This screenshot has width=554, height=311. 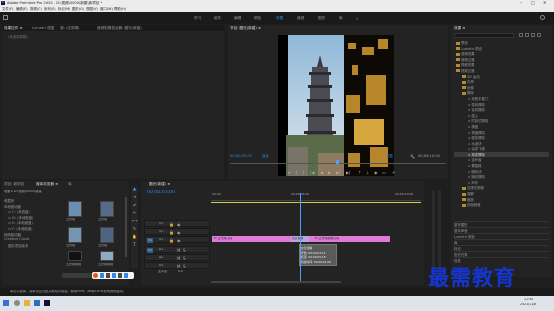 I want to click on tree-item: 团队项目版本, so click(x=32, y=246).